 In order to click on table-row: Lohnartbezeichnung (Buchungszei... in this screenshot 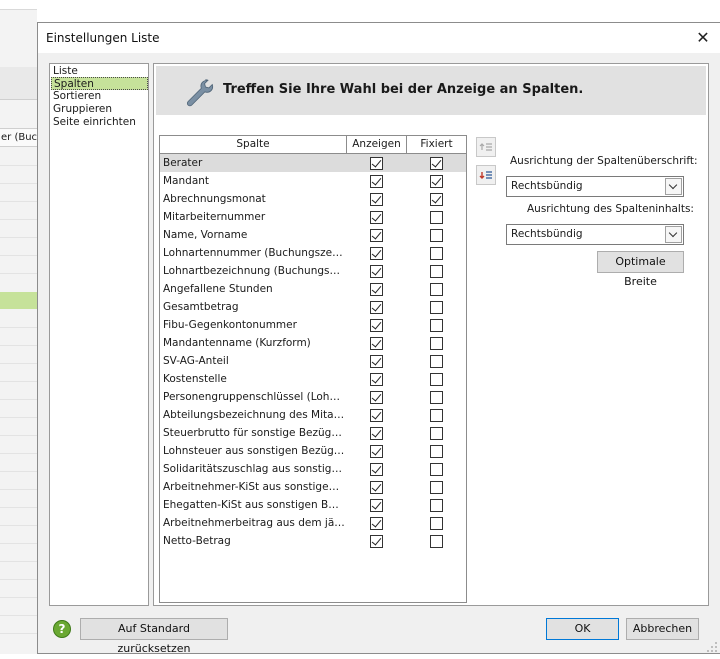, I will do `click(313, 271)`.